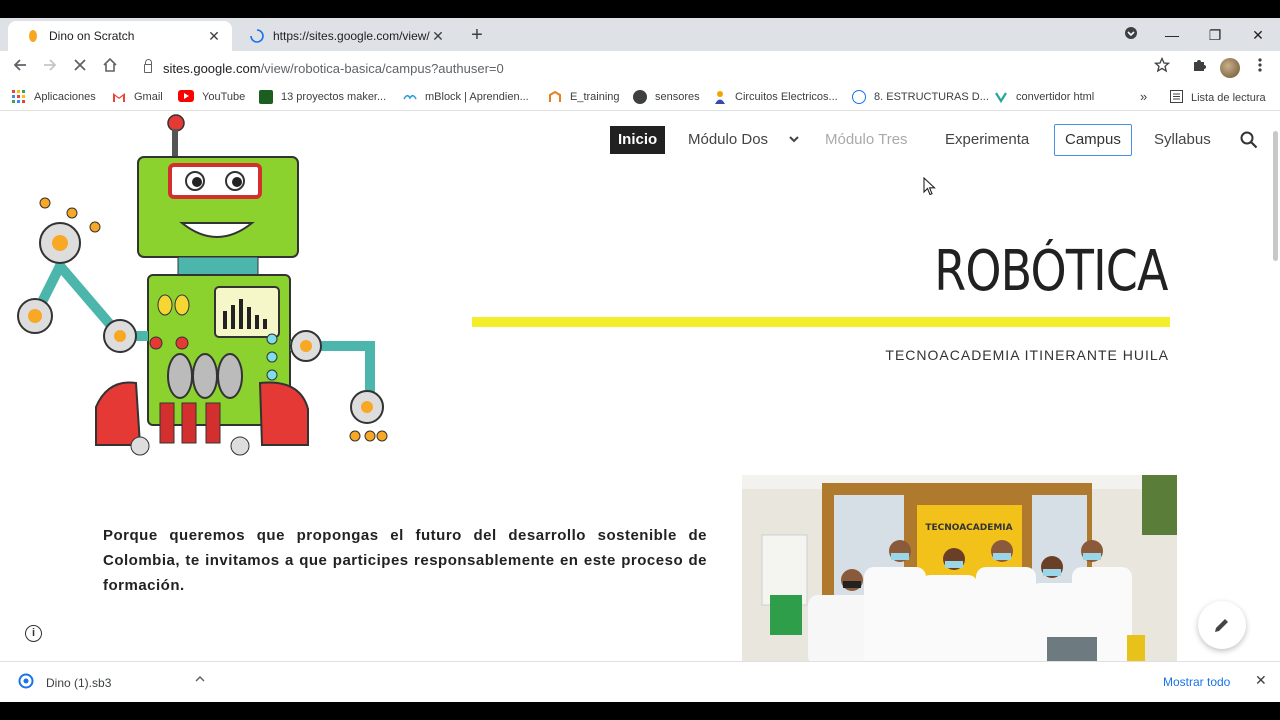 Image resolution: width=1280 pixels, height=720 pixels. I want to click on robot-illustration, so click(202, 285).